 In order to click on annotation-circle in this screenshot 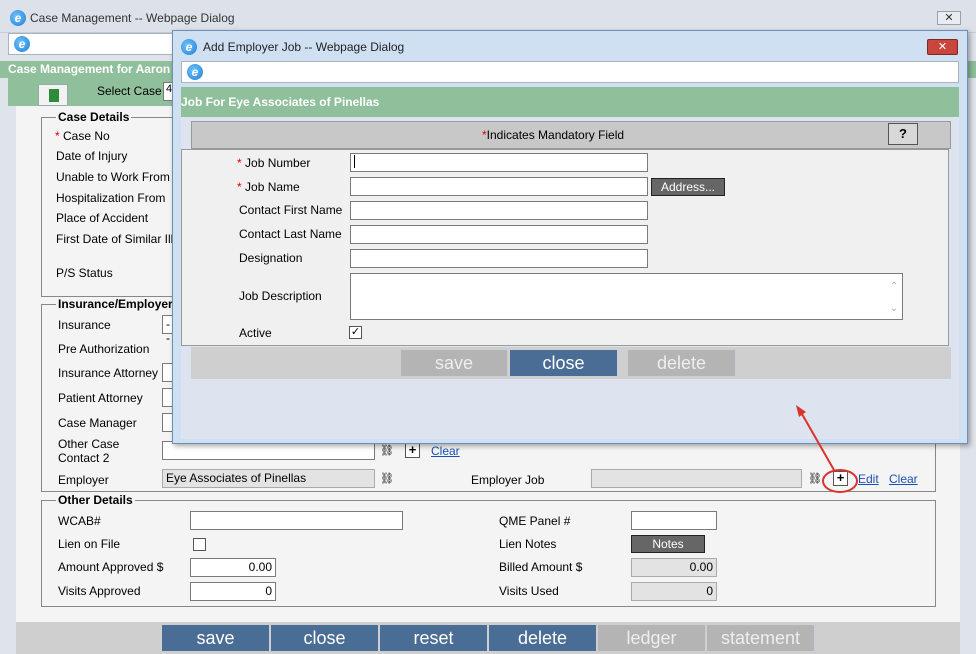, I will do `click(840, 481)`.